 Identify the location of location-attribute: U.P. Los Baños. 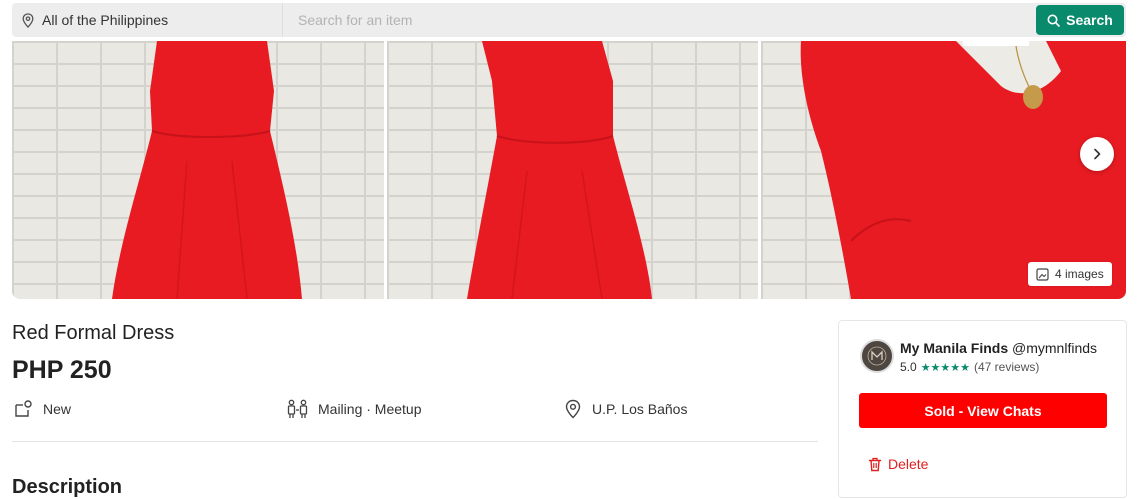
(625, 409).